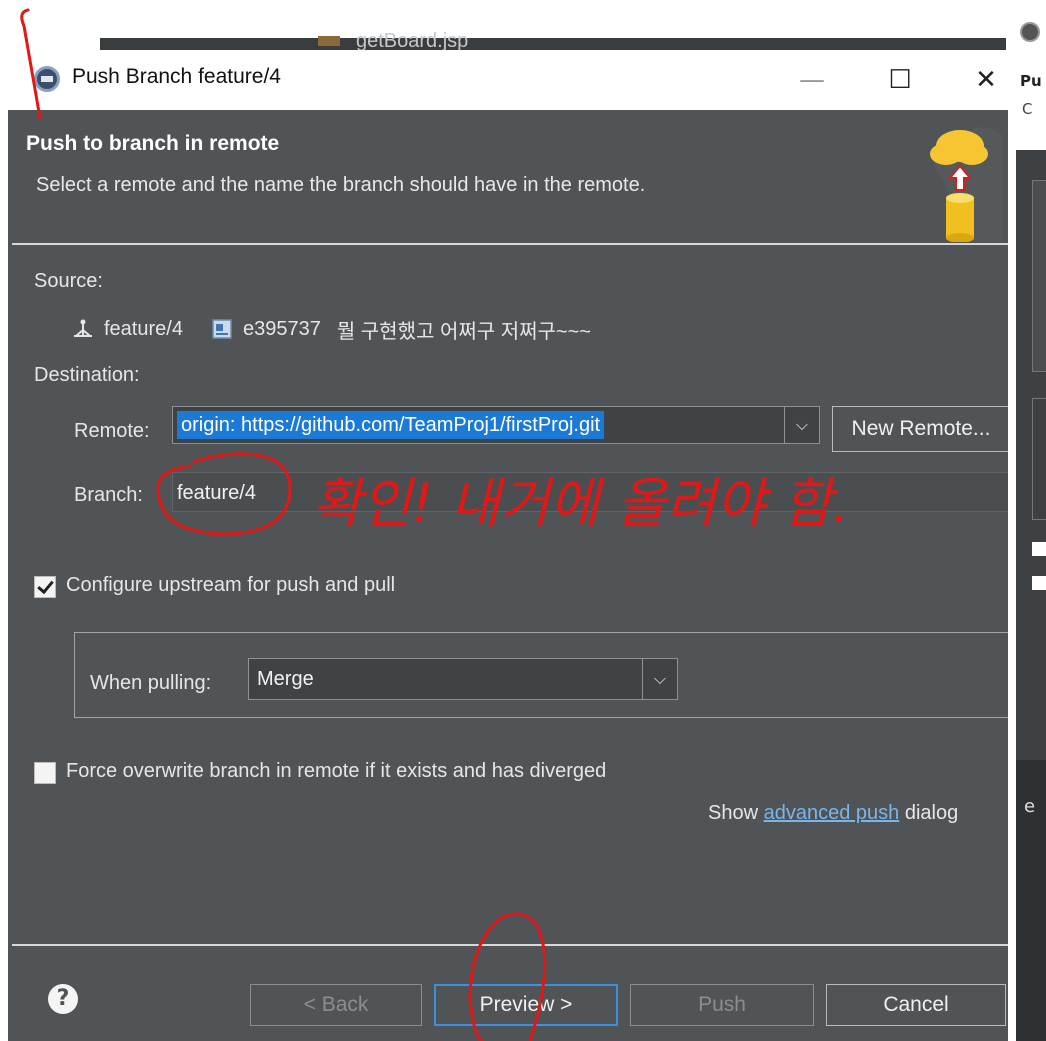  I want to click on advanced-push-prefix: Show, so click(733, 813).